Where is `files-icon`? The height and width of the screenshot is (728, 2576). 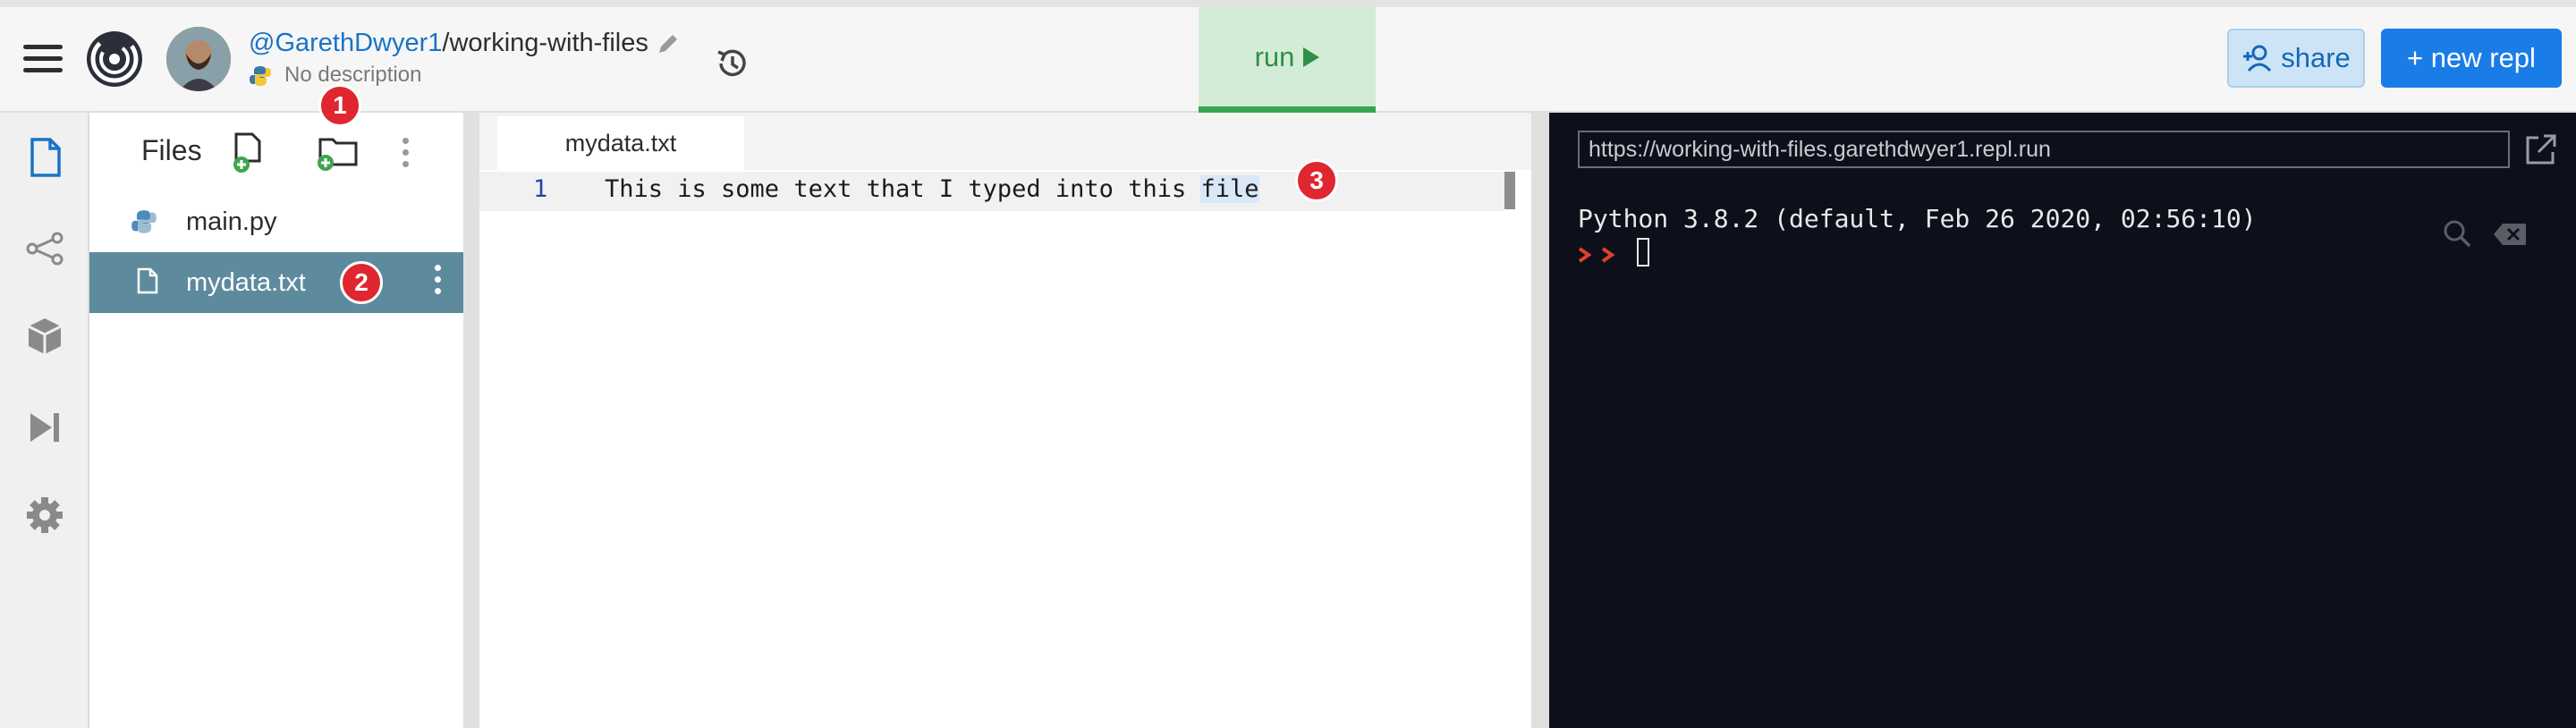
files-icon is located at coordinates (44, 157).